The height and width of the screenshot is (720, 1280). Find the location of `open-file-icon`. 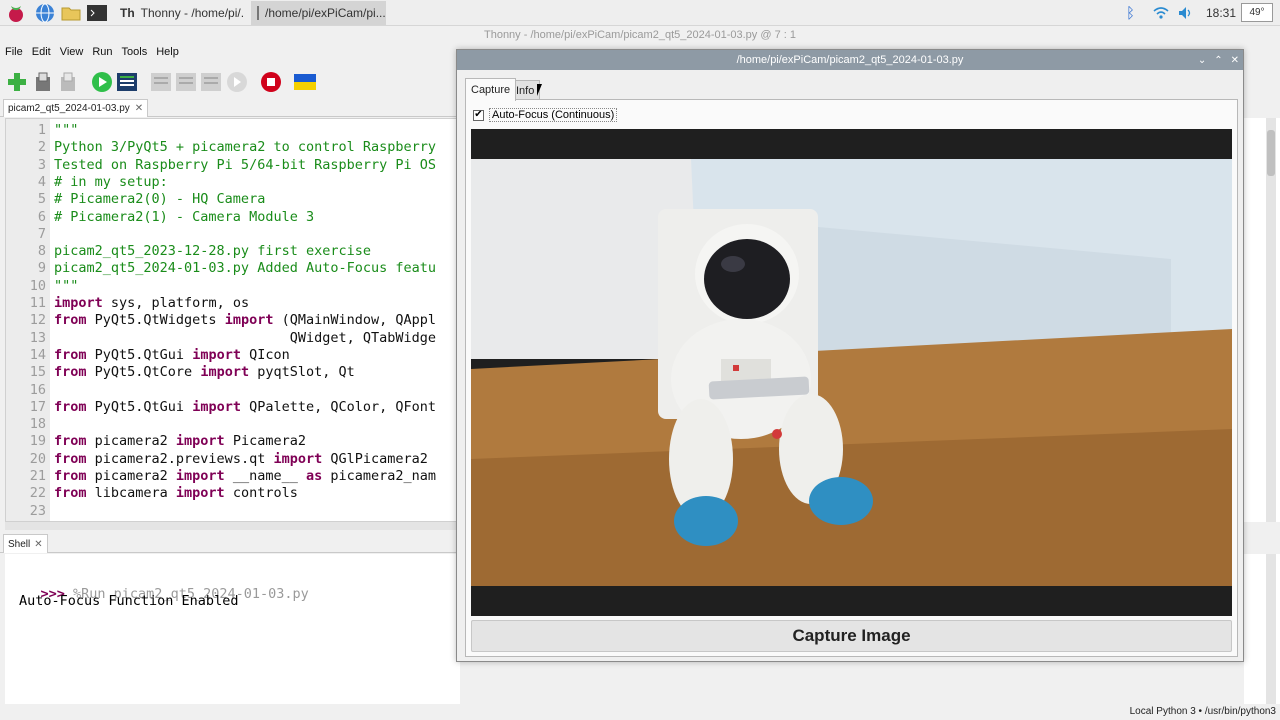

open-file-icon is located at coordinates (43, 82).